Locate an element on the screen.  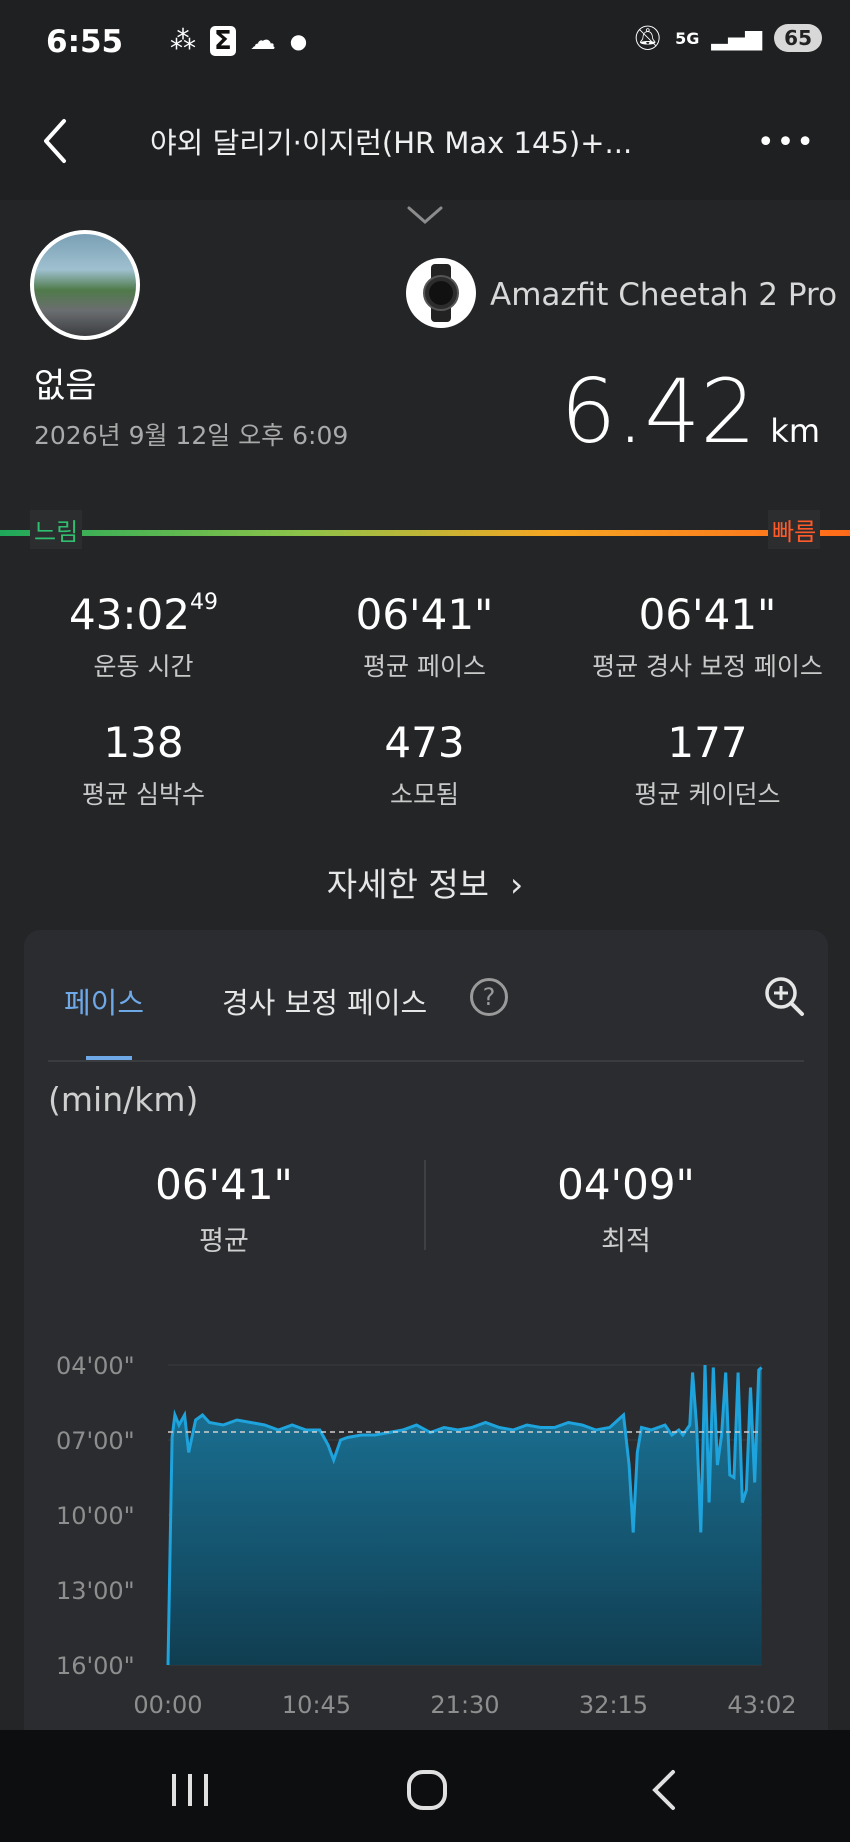
avg-pace-summary: 06'41" 평균 is located at coordinates (224, 1209).